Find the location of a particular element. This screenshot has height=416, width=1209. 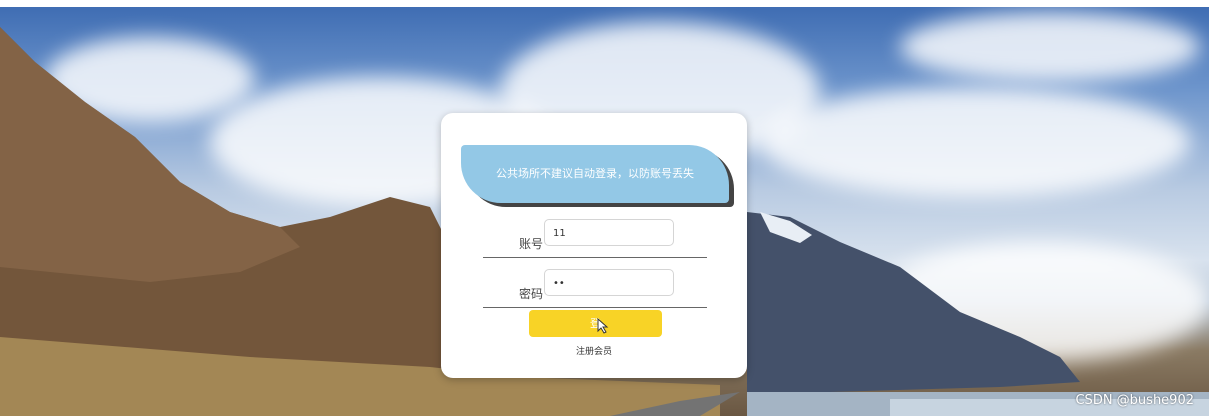

account-input: 11 is located at coordinates (609, 232).